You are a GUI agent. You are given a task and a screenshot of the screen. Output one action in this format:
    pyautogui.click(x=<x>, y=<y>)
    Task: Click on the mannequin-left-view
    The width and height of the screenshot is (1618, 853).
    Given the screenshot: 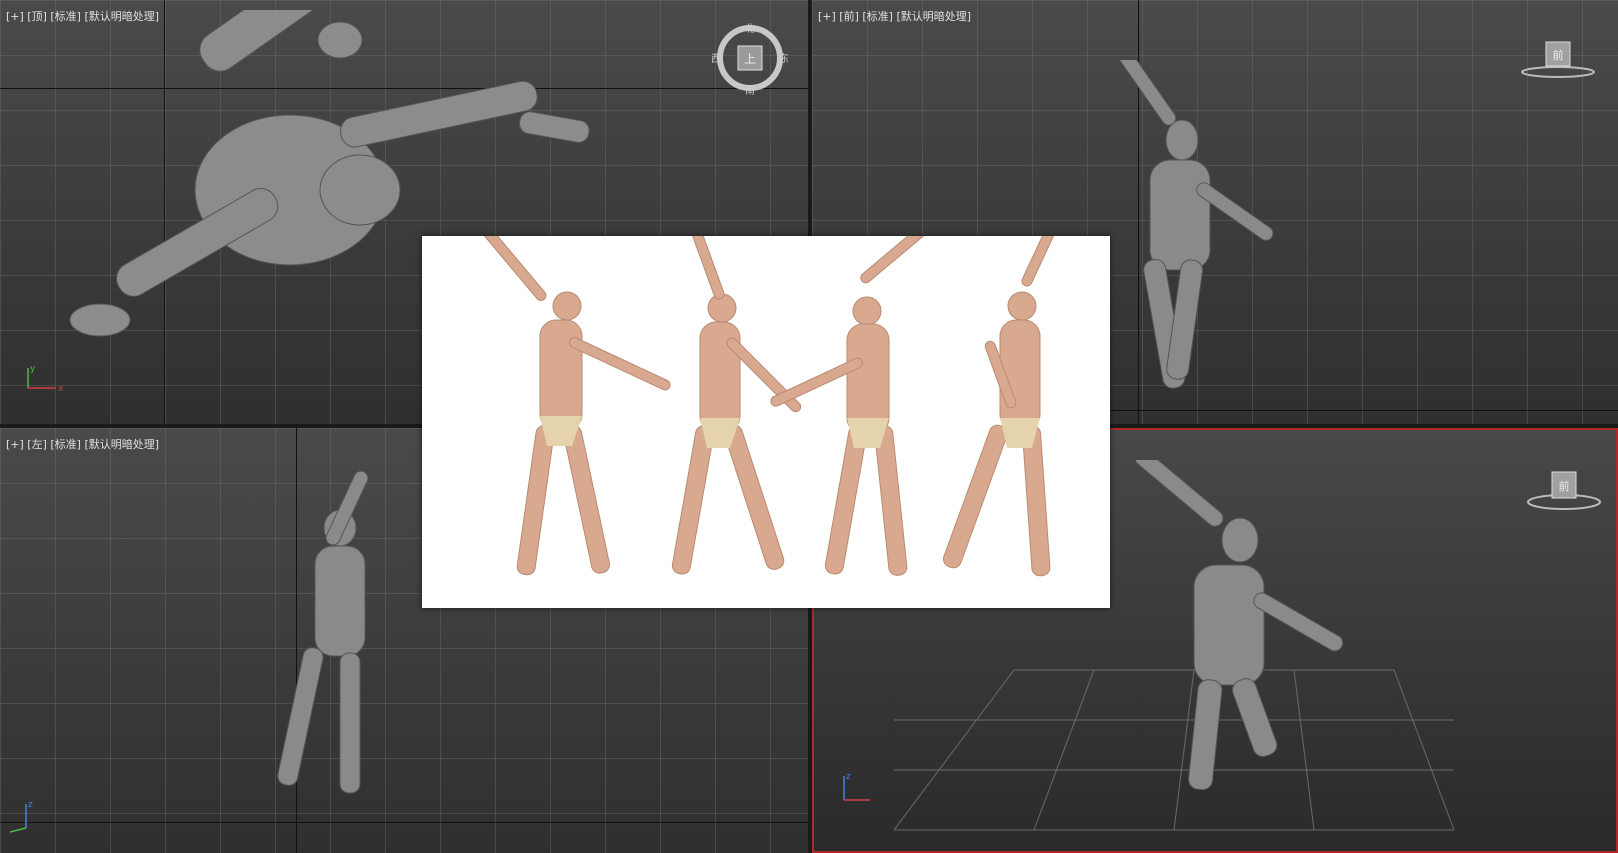 What is the action you would take?
    pyautogui.click(x=340, y=643)
    